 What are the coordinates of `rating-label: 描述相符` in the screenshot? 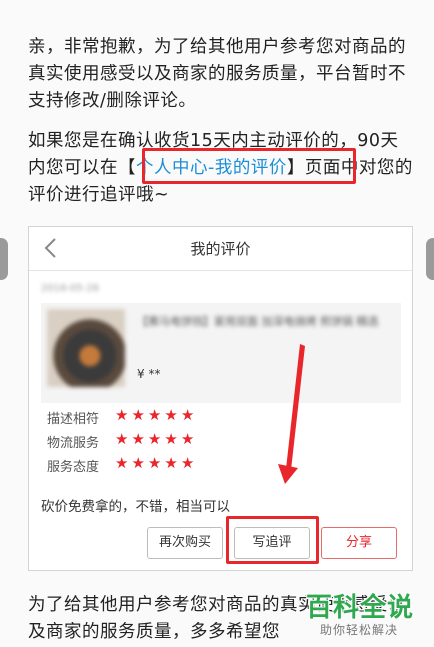 It's located at (73, 419).